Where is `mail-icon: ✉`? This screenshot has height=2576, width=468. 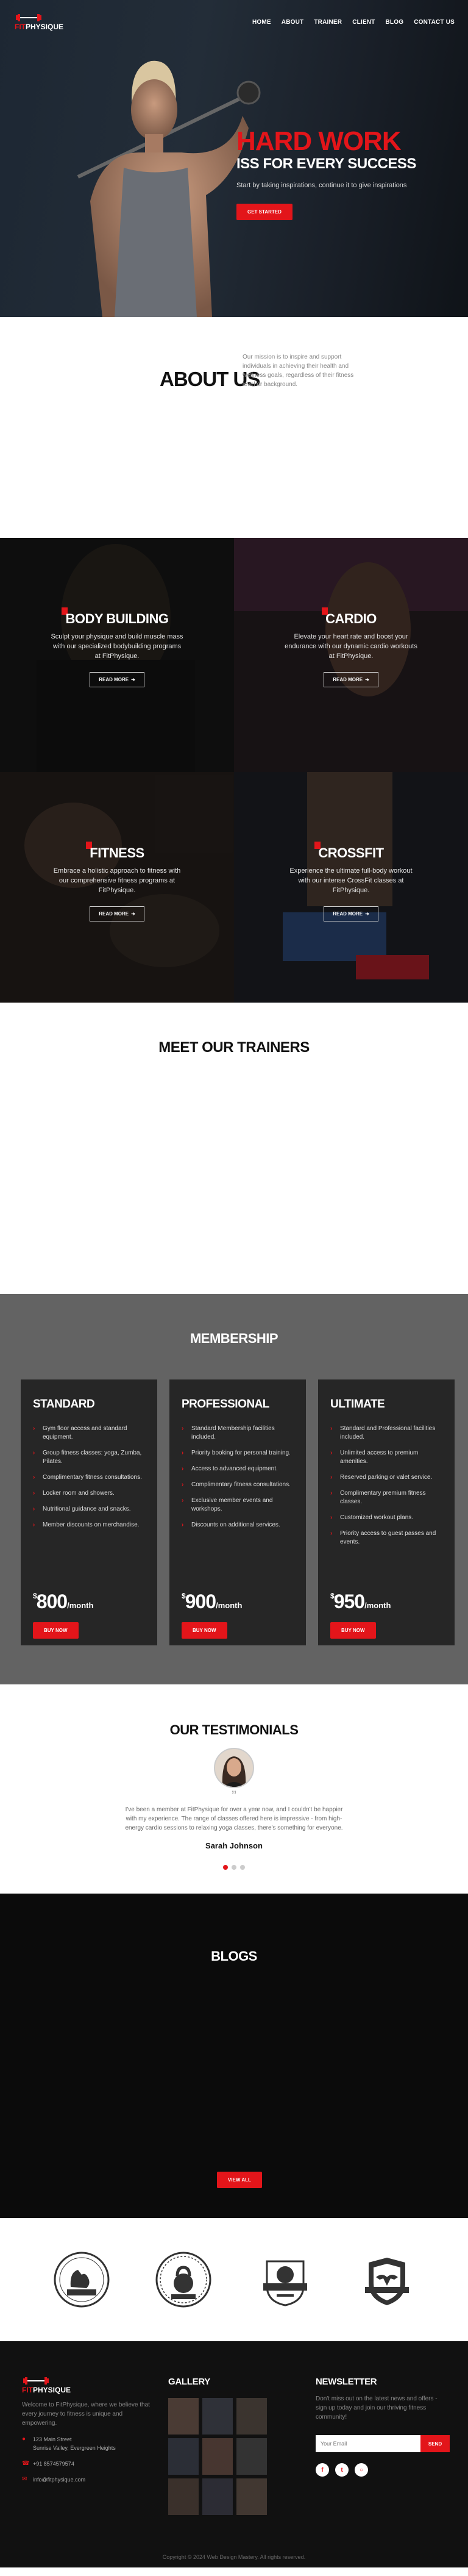 mail-icon: ✉ is located at coordinates (24, 2479).